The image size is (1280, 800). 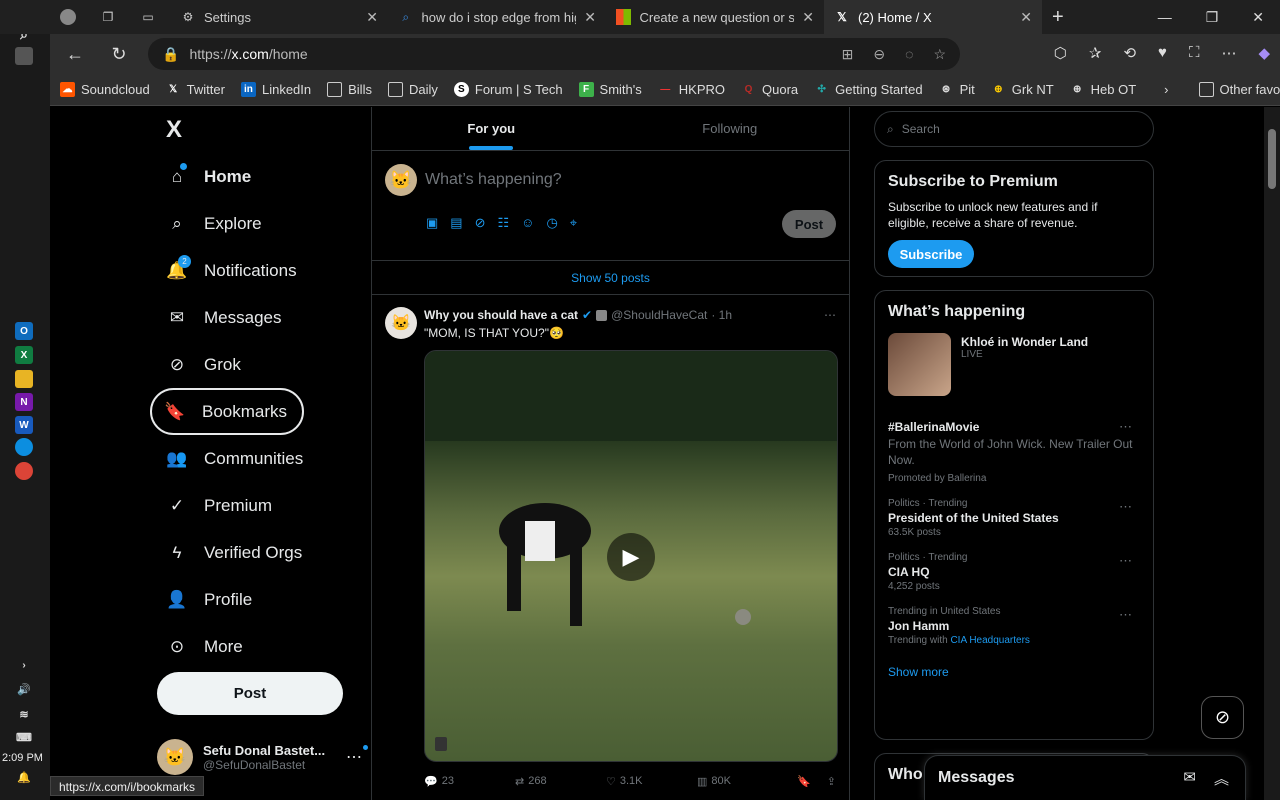 I want to click on minimize-icon: —, so click(x=1165, y=17).